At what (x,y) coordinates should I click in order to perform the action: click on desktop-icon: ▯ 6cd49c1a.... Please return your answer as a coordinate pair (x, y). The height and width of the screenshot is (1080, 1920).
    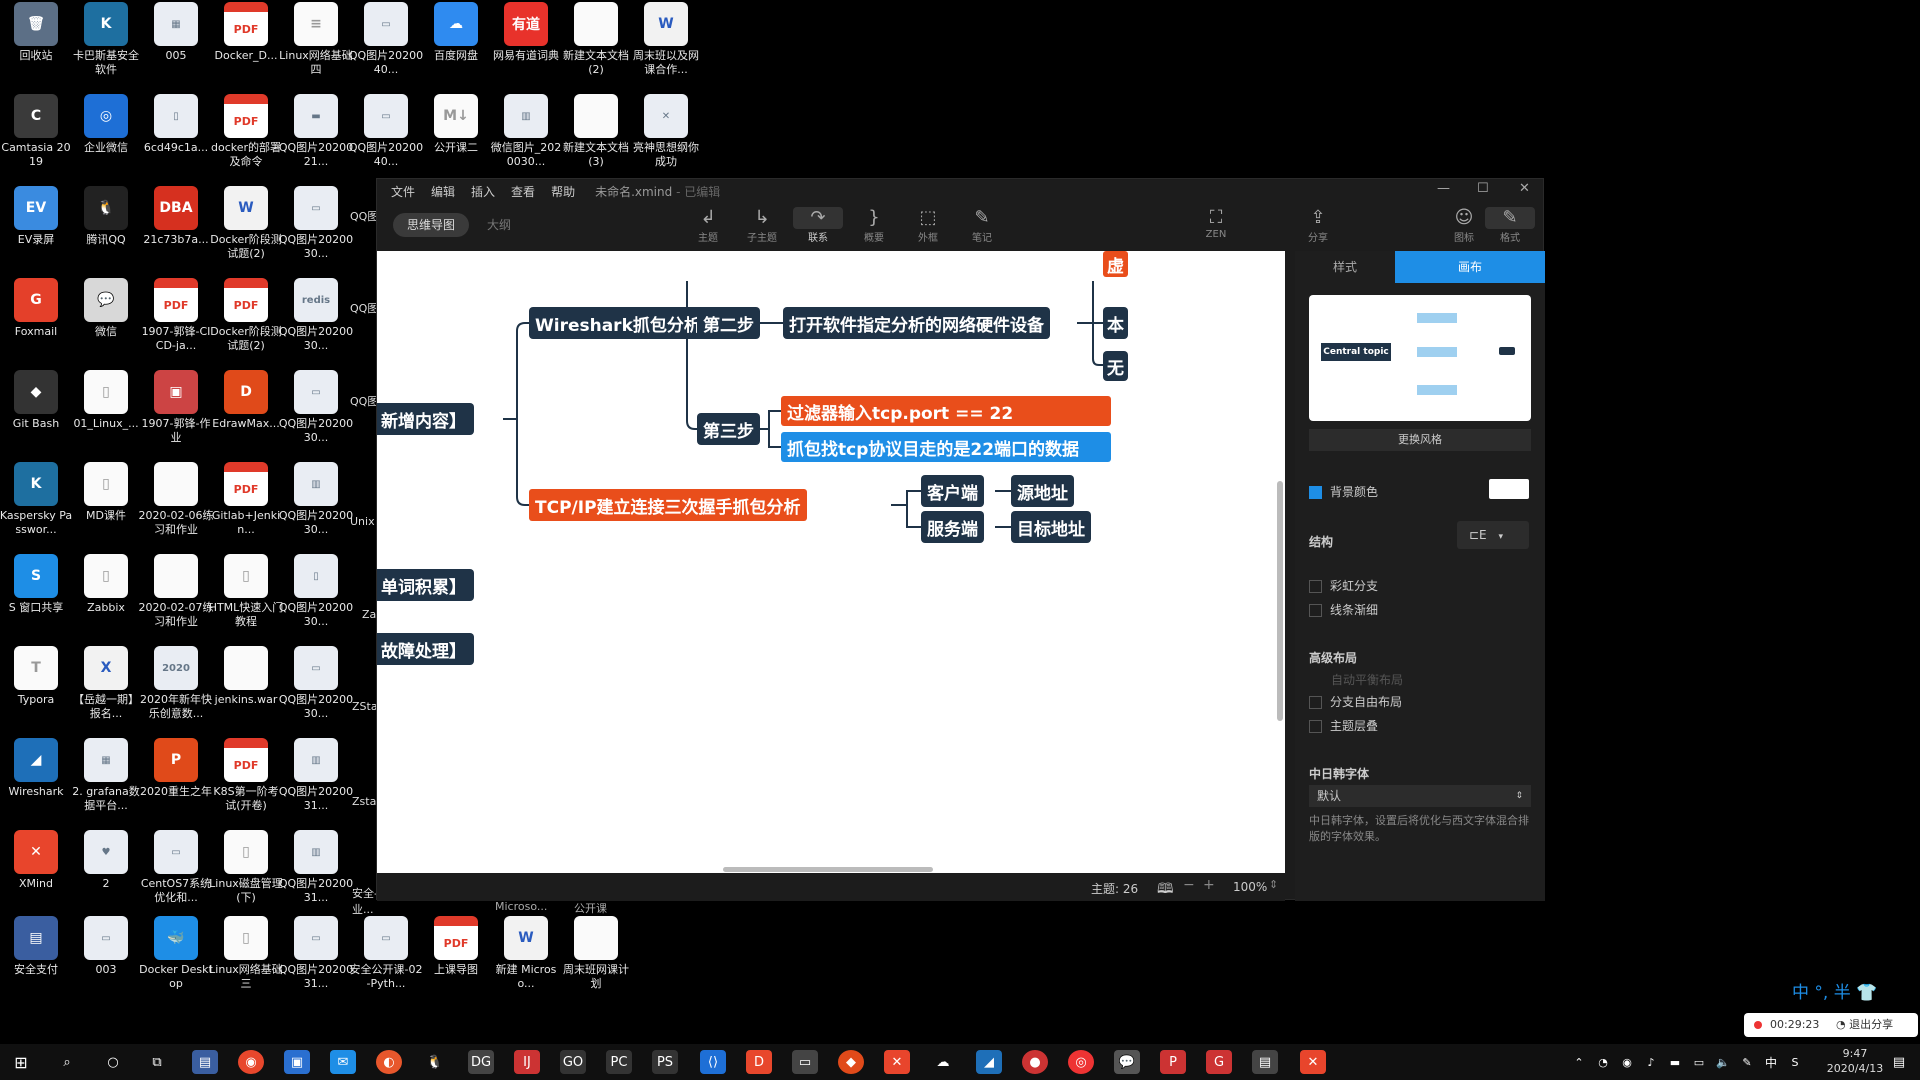
    Looking at the image, I should click on (176, 138).